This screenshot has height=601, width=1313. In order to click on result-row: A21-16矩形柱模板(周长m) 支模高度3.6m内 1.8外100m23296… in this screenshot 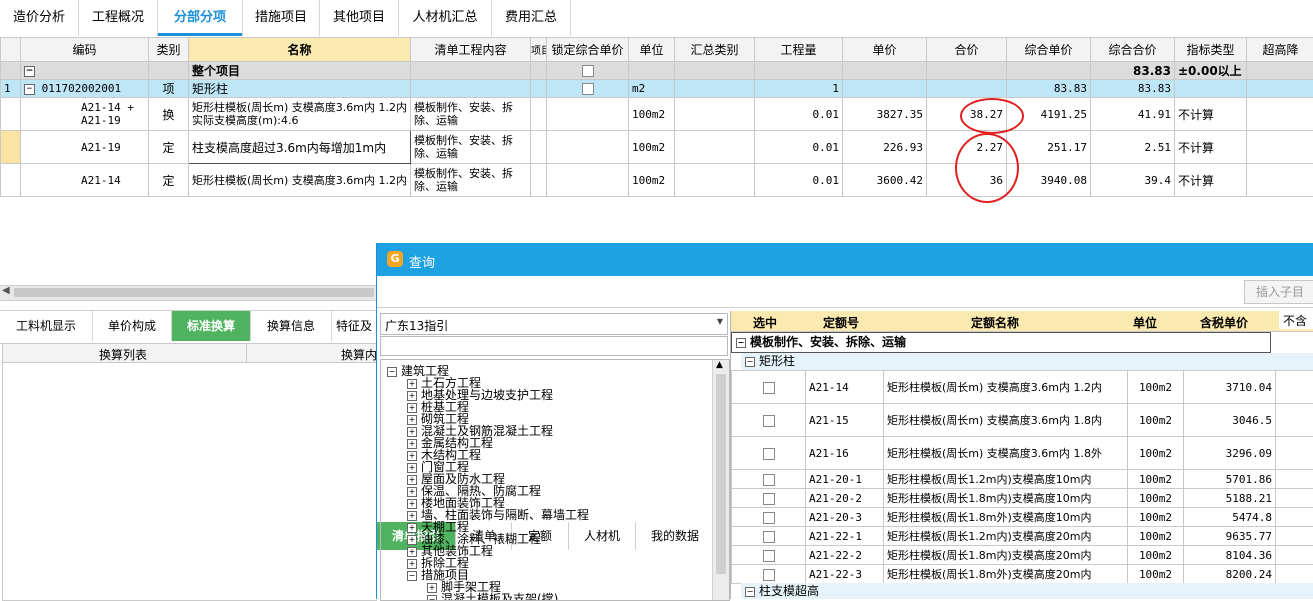, I will do `click(1022, 453)`.